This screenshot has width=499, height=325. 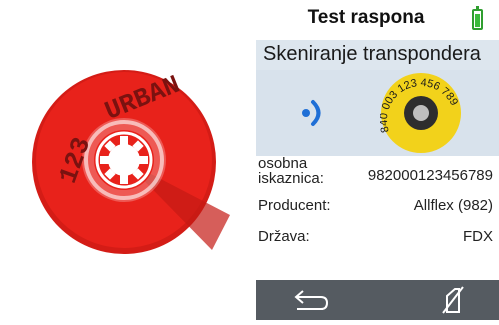 I want to click on back-button, so click(x=309, y=300).